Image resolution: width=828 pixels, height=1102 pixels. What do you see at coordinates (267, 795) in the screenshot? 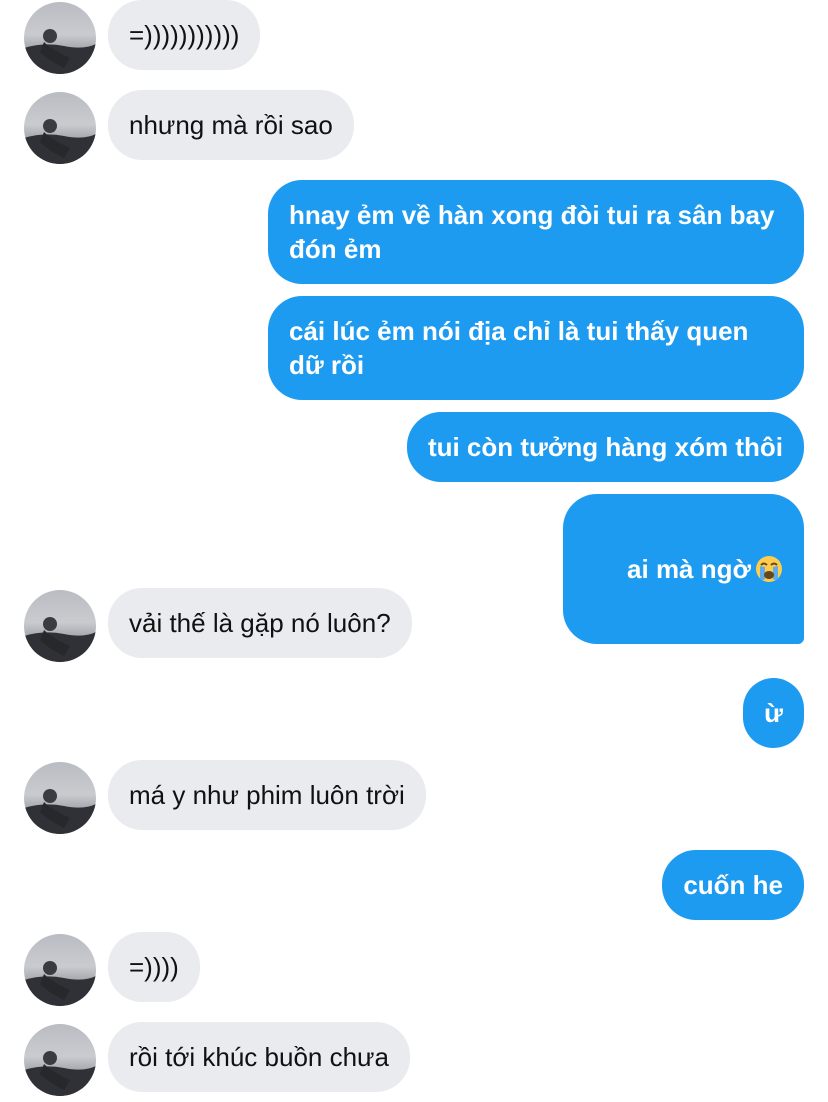
I see `incoming-message-bubble: má y như phim luôn trời` at bounding box center [267, 795].